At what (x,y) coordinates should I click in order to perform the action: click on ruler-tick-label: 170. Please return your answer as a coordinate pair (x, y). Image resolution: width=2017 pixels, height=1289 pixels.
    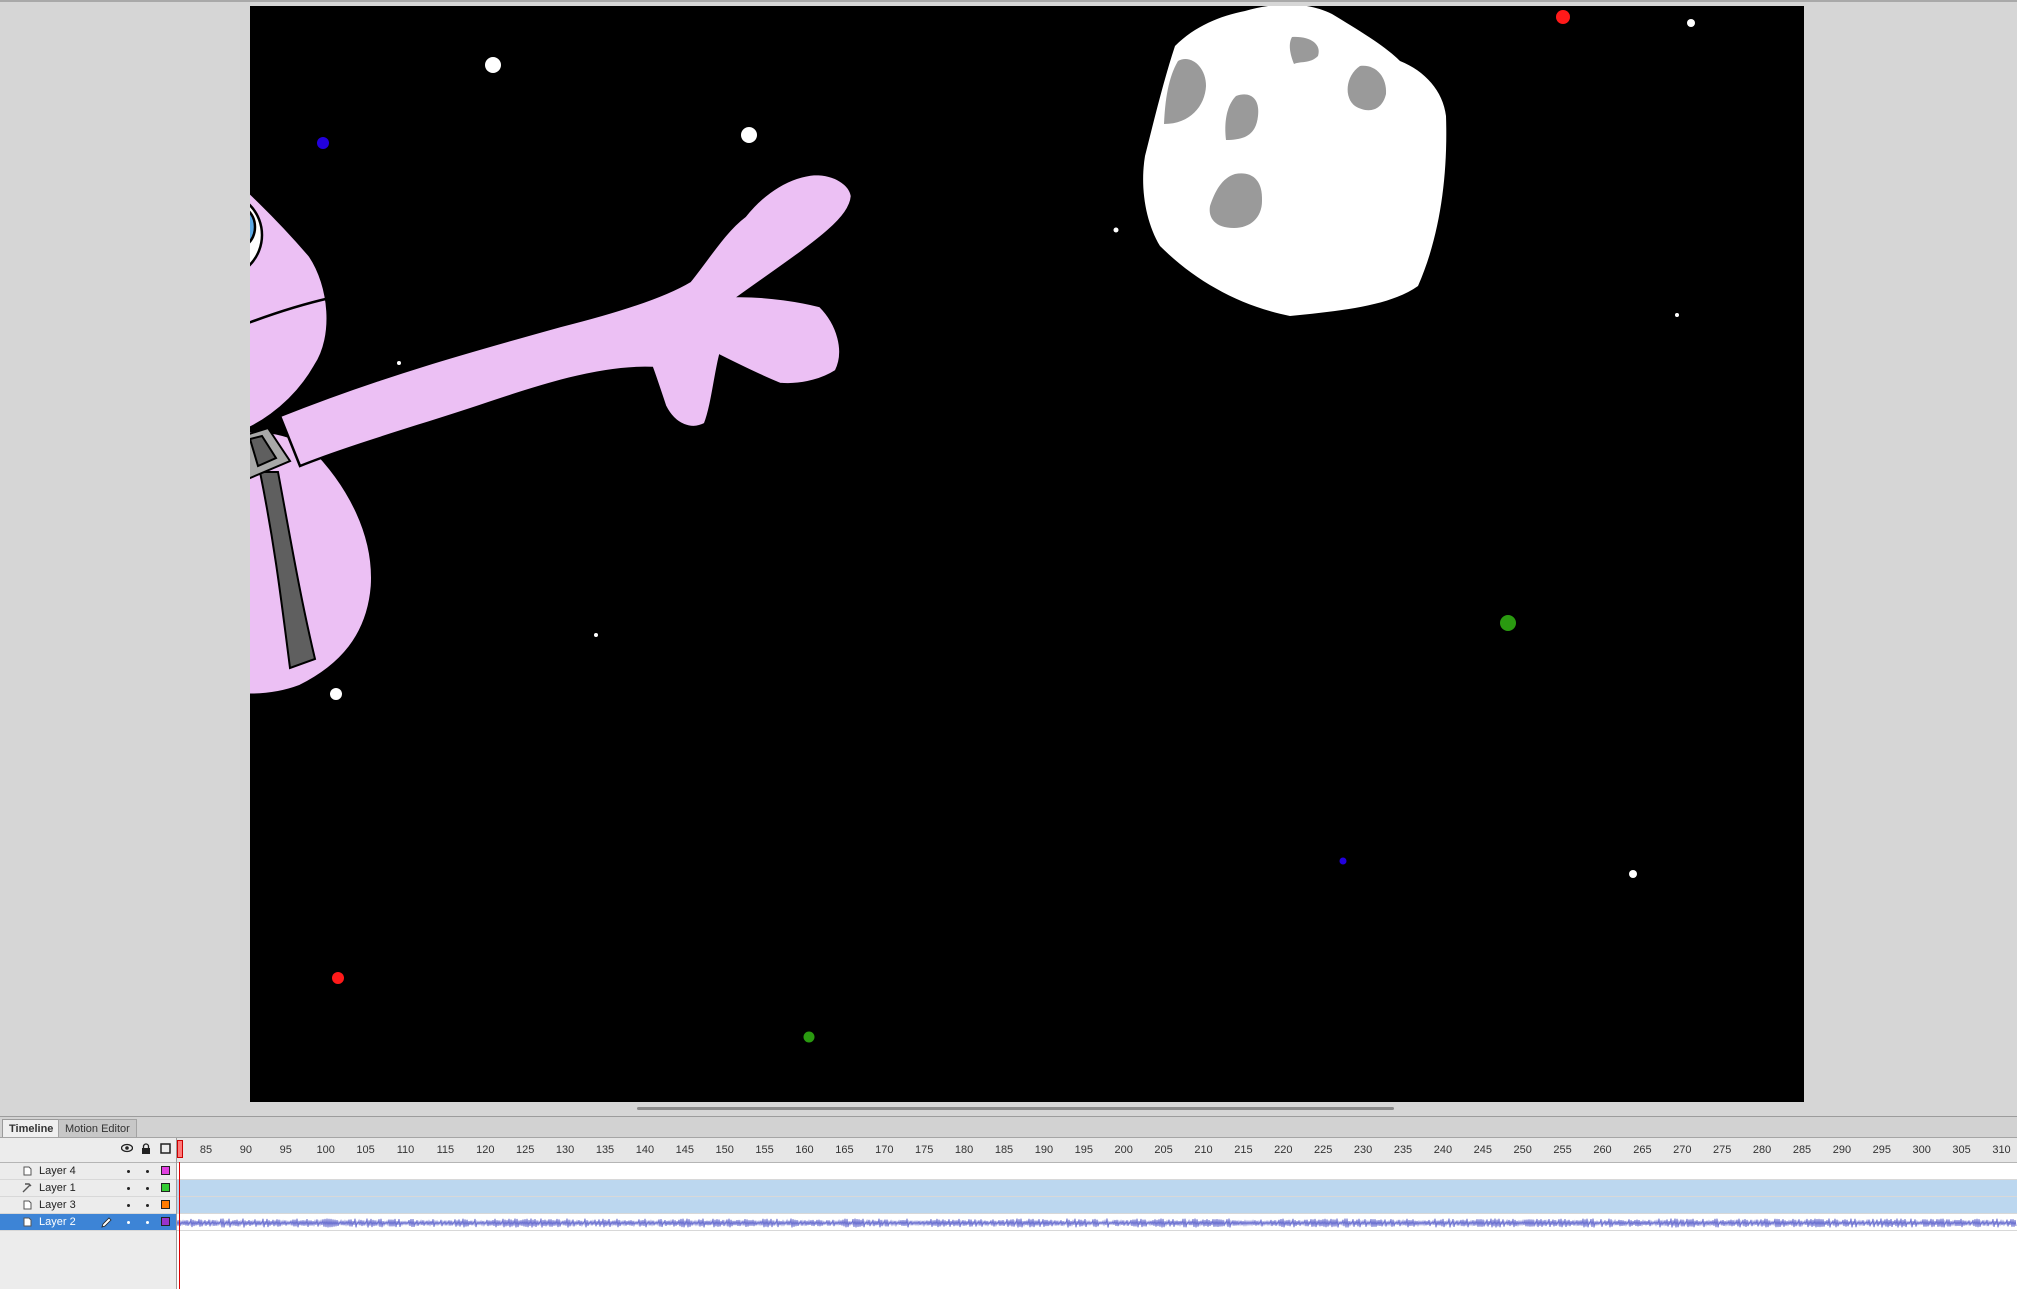
    Looking at the image, I should click on (884, 1150).